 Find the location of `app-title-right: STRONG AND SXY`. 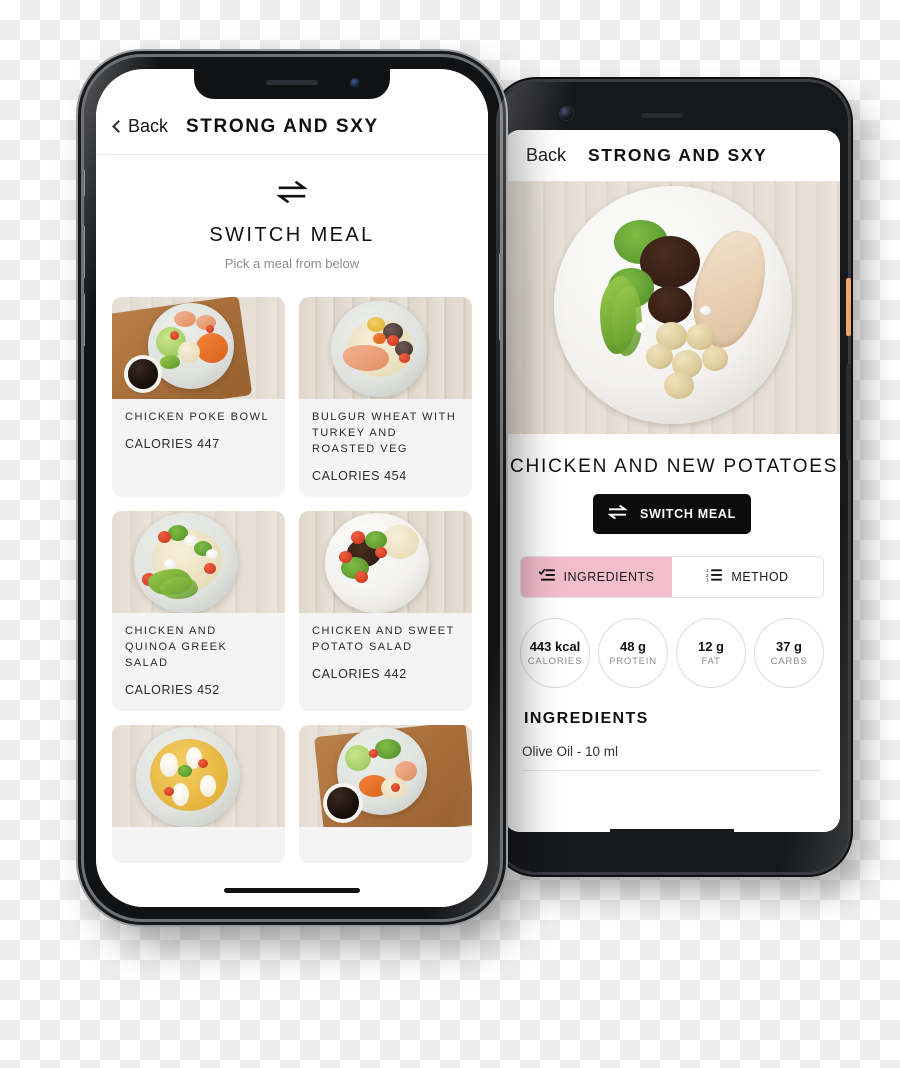

app-title-right: STRONG AND SXY is located at coordinates (678, 155).